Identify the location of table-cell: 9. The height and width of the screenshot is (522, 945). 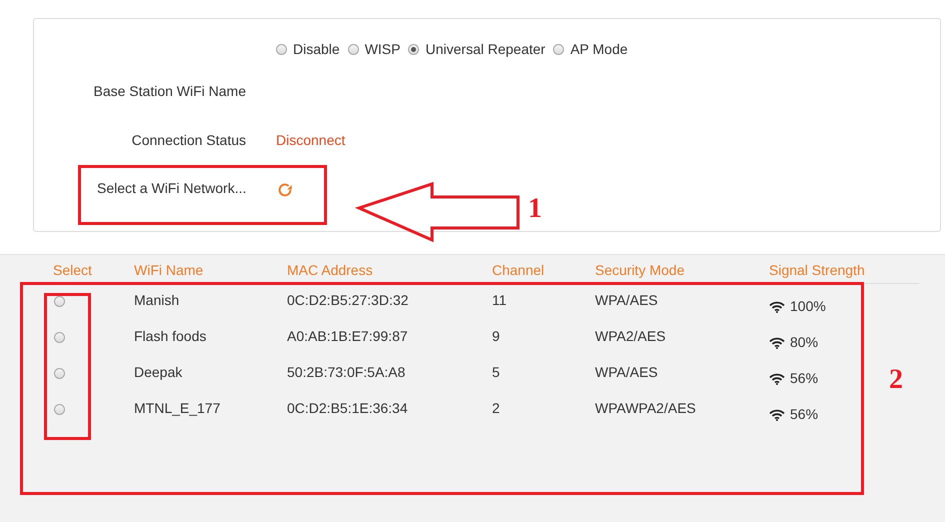
(496, 336).